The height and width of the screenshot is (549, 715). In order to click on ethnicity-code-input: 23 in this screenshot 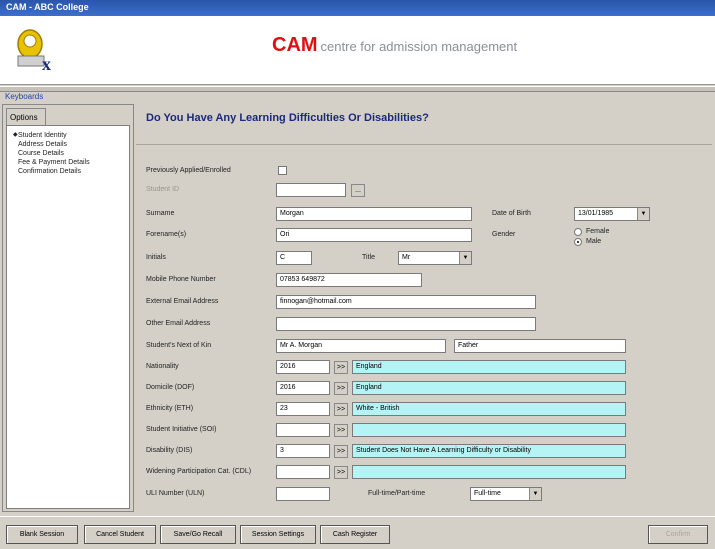, I will do `click(303, 409)`.